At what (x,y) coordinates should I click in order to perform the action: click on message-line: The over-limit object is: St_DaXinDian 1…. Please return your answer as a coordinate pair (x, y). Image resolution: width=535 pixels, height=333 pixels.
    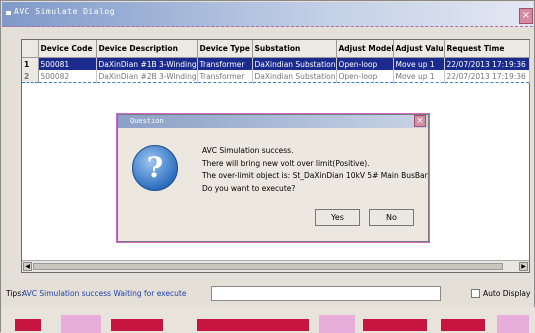
    Looking at the image, I should click on (315, 175).